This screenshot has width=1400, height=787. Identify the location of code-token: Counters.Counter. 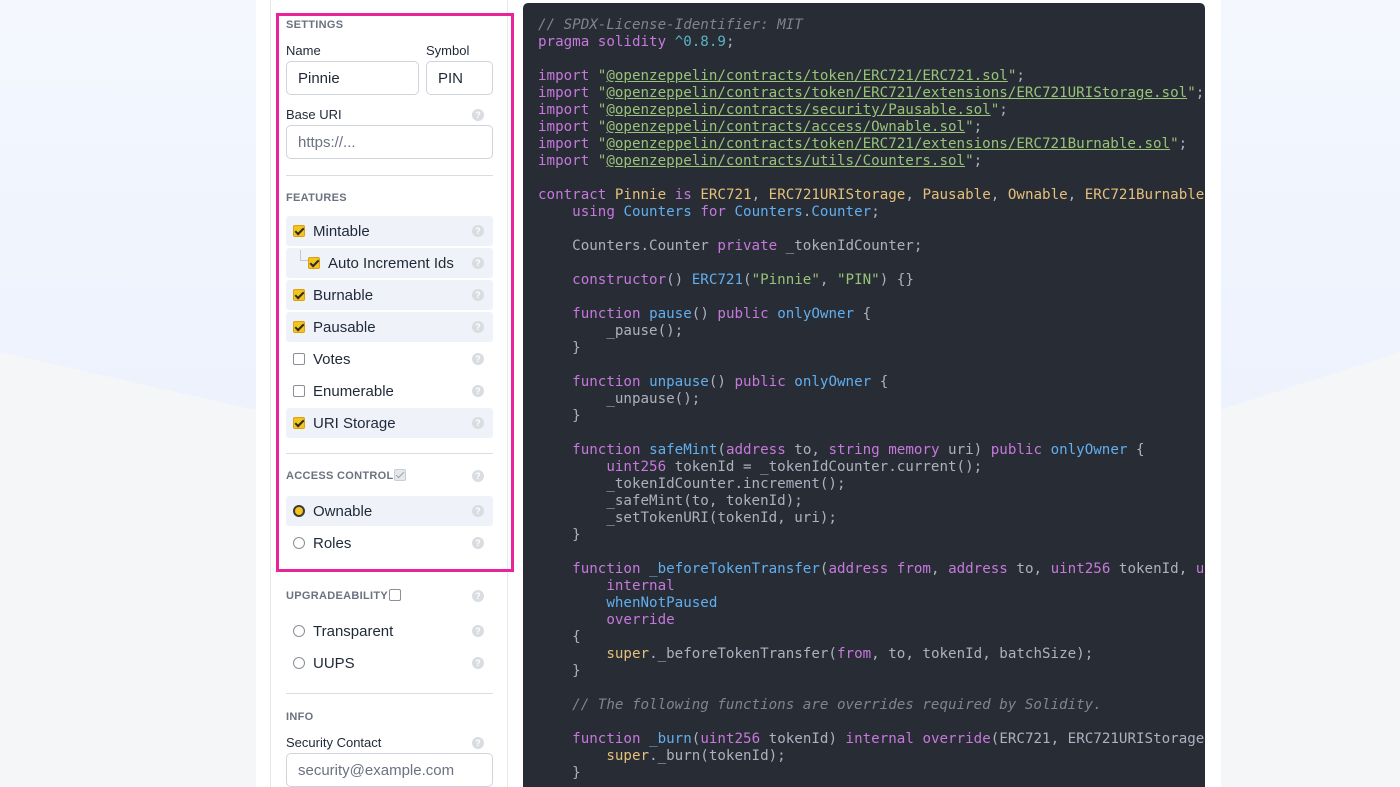
(628, 246).